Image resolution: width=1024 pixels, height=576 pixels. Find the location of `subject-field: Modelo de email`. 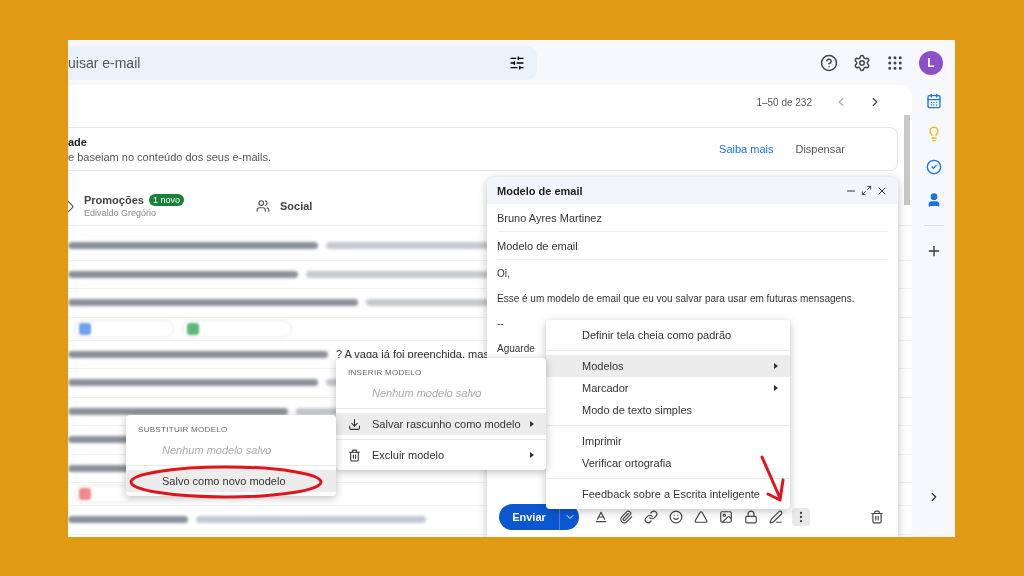

subject-field: Modelo de email is located at coordinates (692, 246).